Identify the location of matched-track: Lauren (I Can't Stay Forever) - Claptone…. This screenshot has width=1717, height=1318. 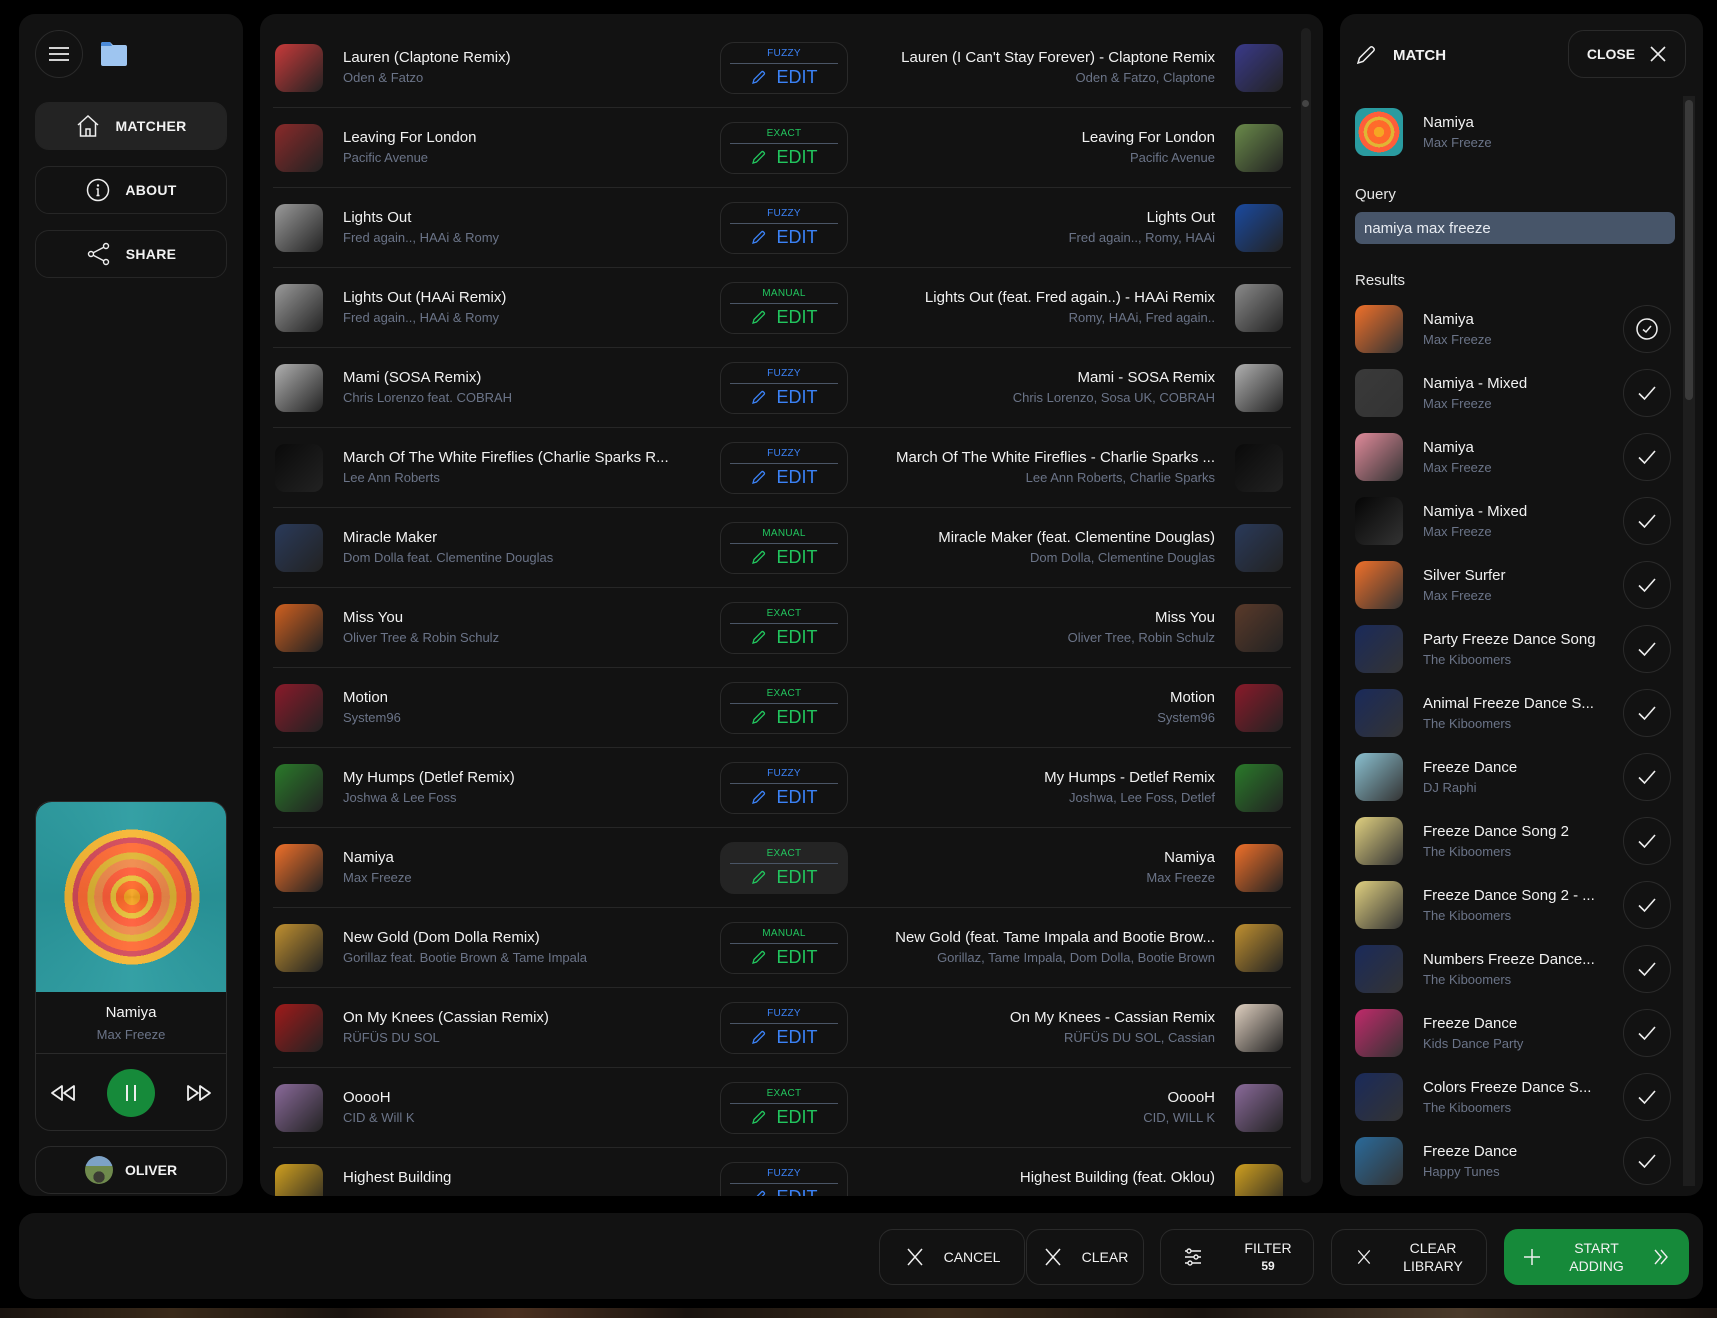
(1025, 67).